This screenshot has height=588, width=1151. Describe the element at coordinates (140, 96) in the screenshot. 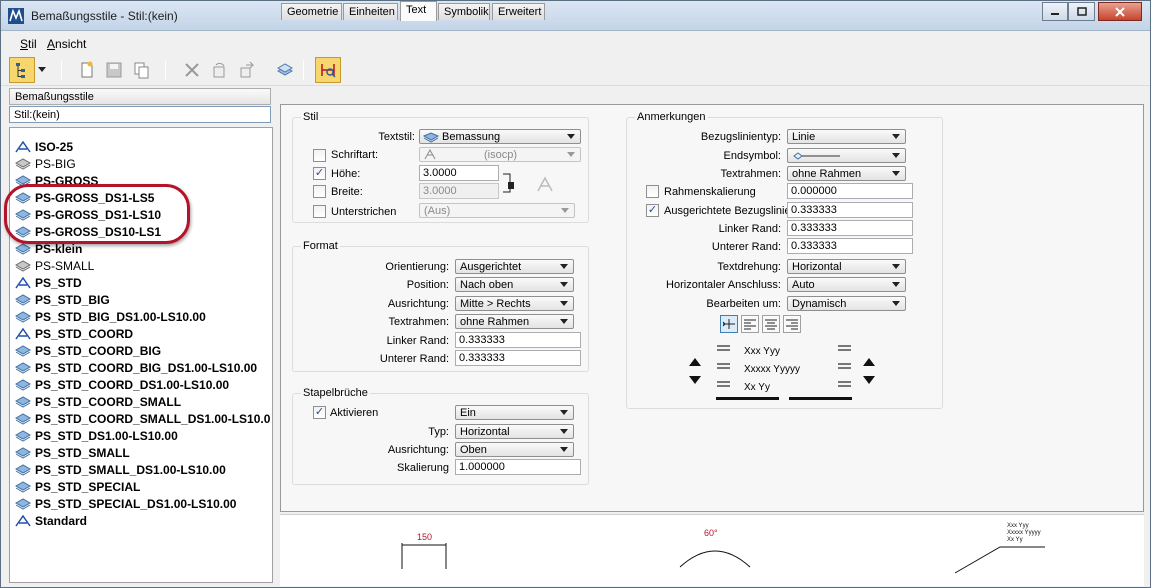

I see `styles-list-header: Bemaßungsstile` at that location.